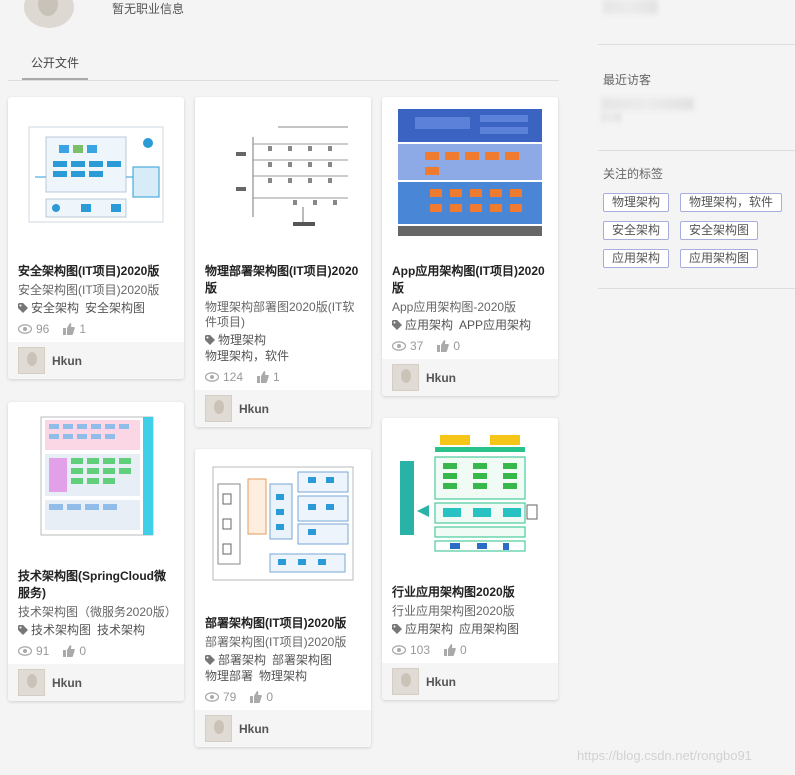 The height and width of the screenshot is (775, 795). What do you see at coordinates (470, 346) in the screenshot?
I see `card-stats: 37 0` at bounding box center [470, 346].